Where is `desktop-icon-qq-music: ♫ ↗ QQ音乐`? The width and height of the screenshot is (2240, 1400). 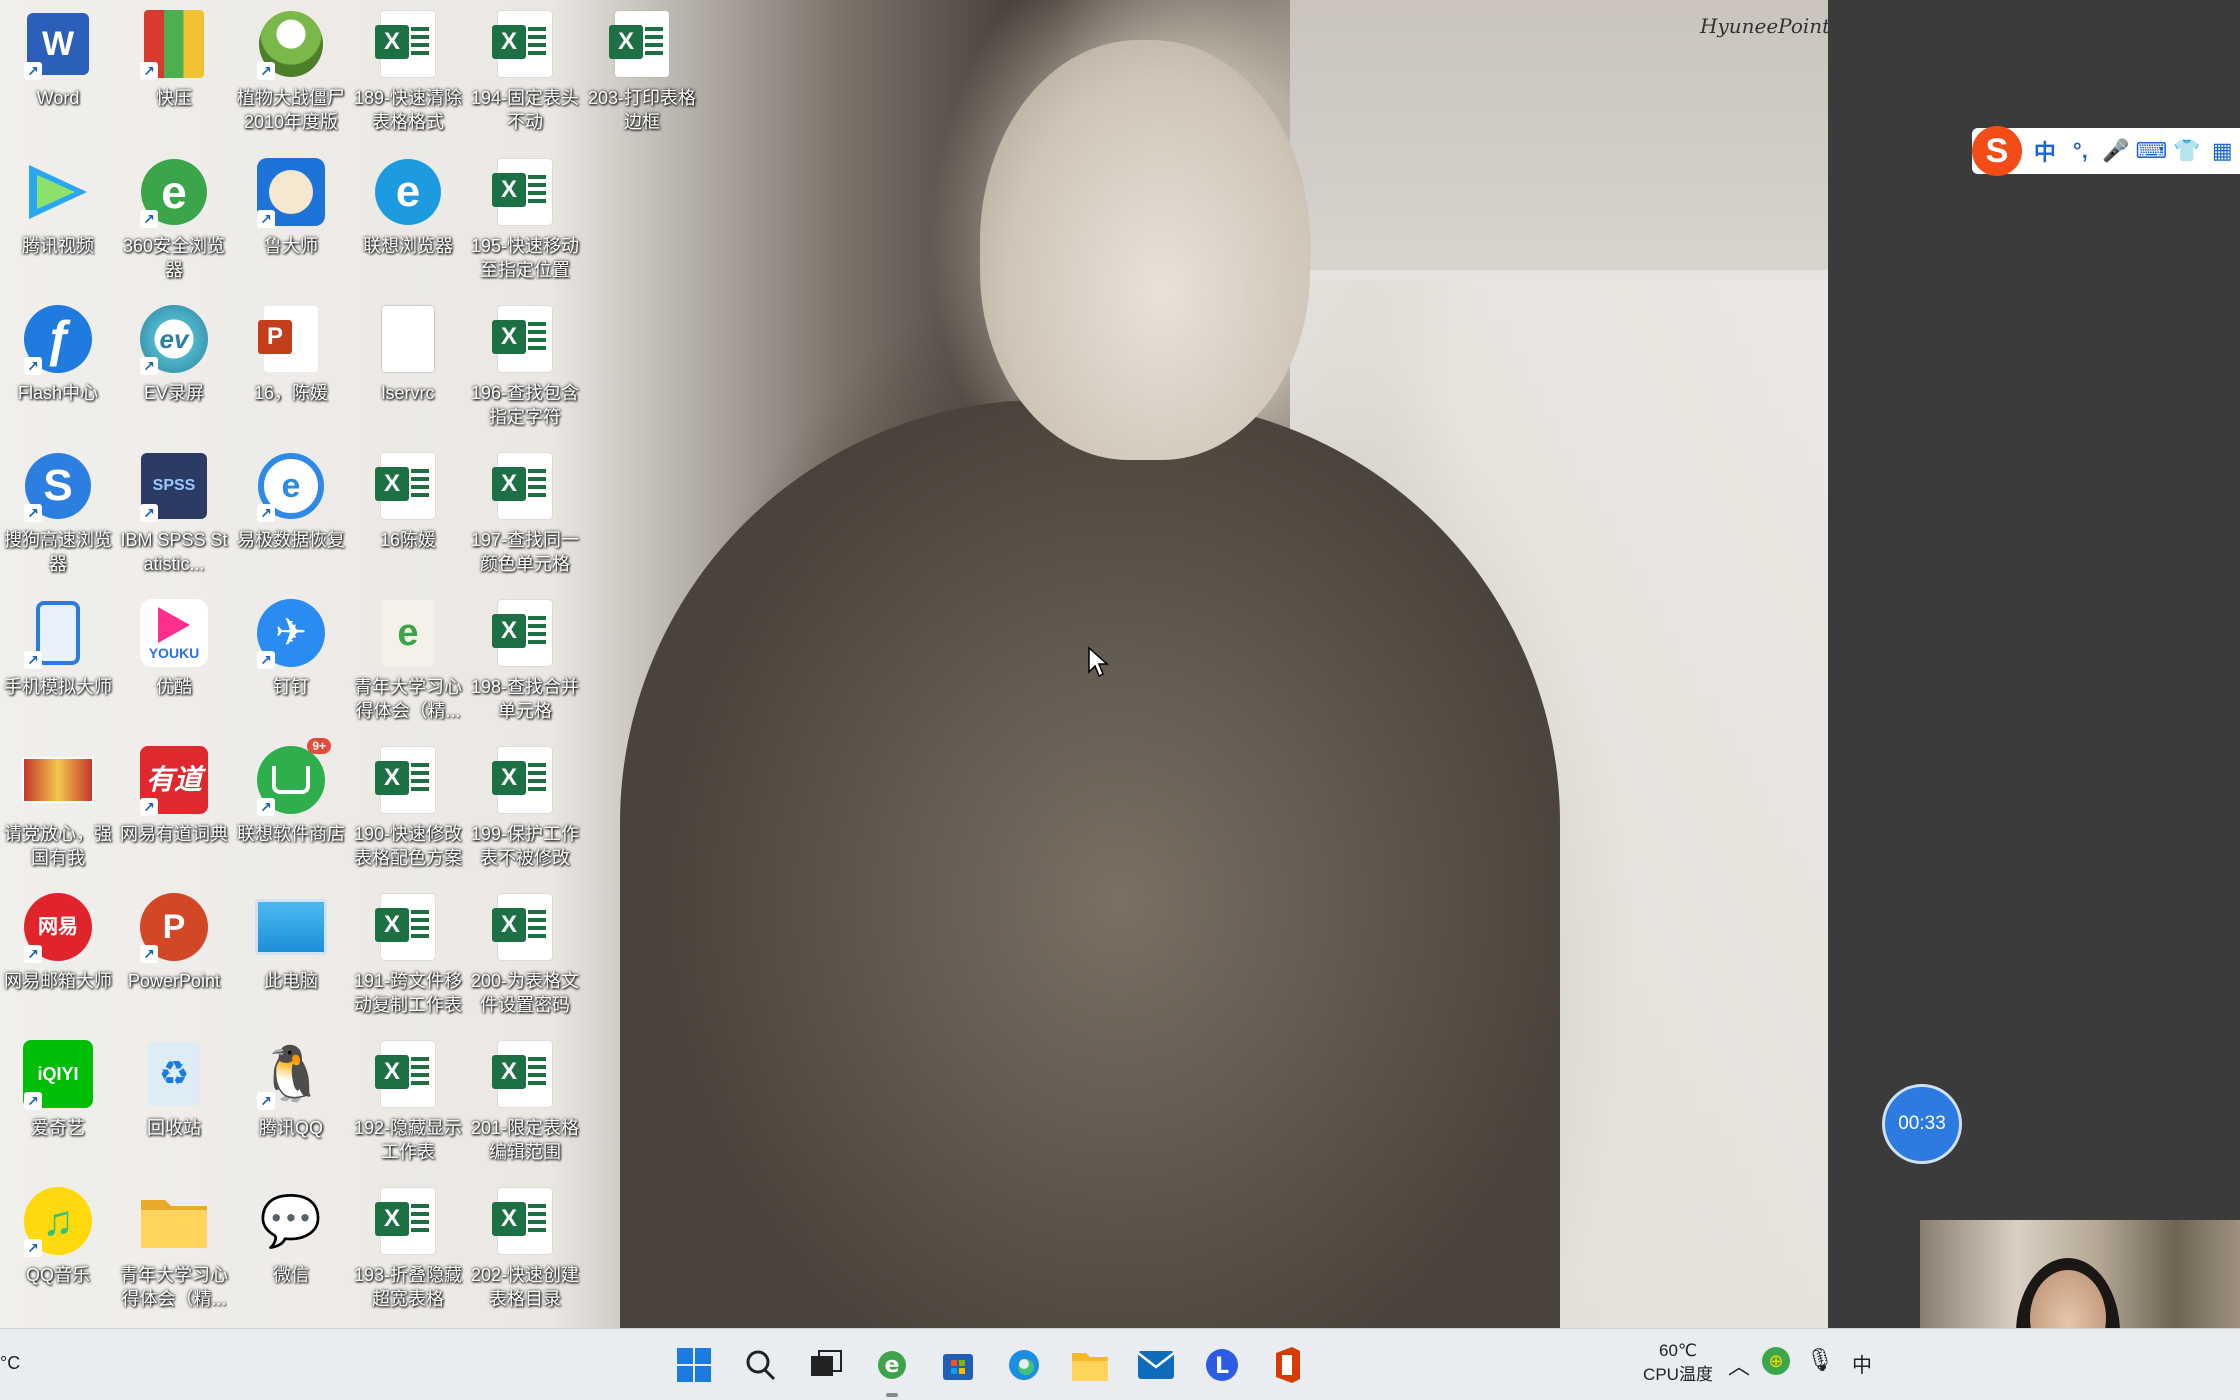 desktop-icon-qq-music: ♫ ↗ QQ音乐 is located at coordinates (58, 1236).